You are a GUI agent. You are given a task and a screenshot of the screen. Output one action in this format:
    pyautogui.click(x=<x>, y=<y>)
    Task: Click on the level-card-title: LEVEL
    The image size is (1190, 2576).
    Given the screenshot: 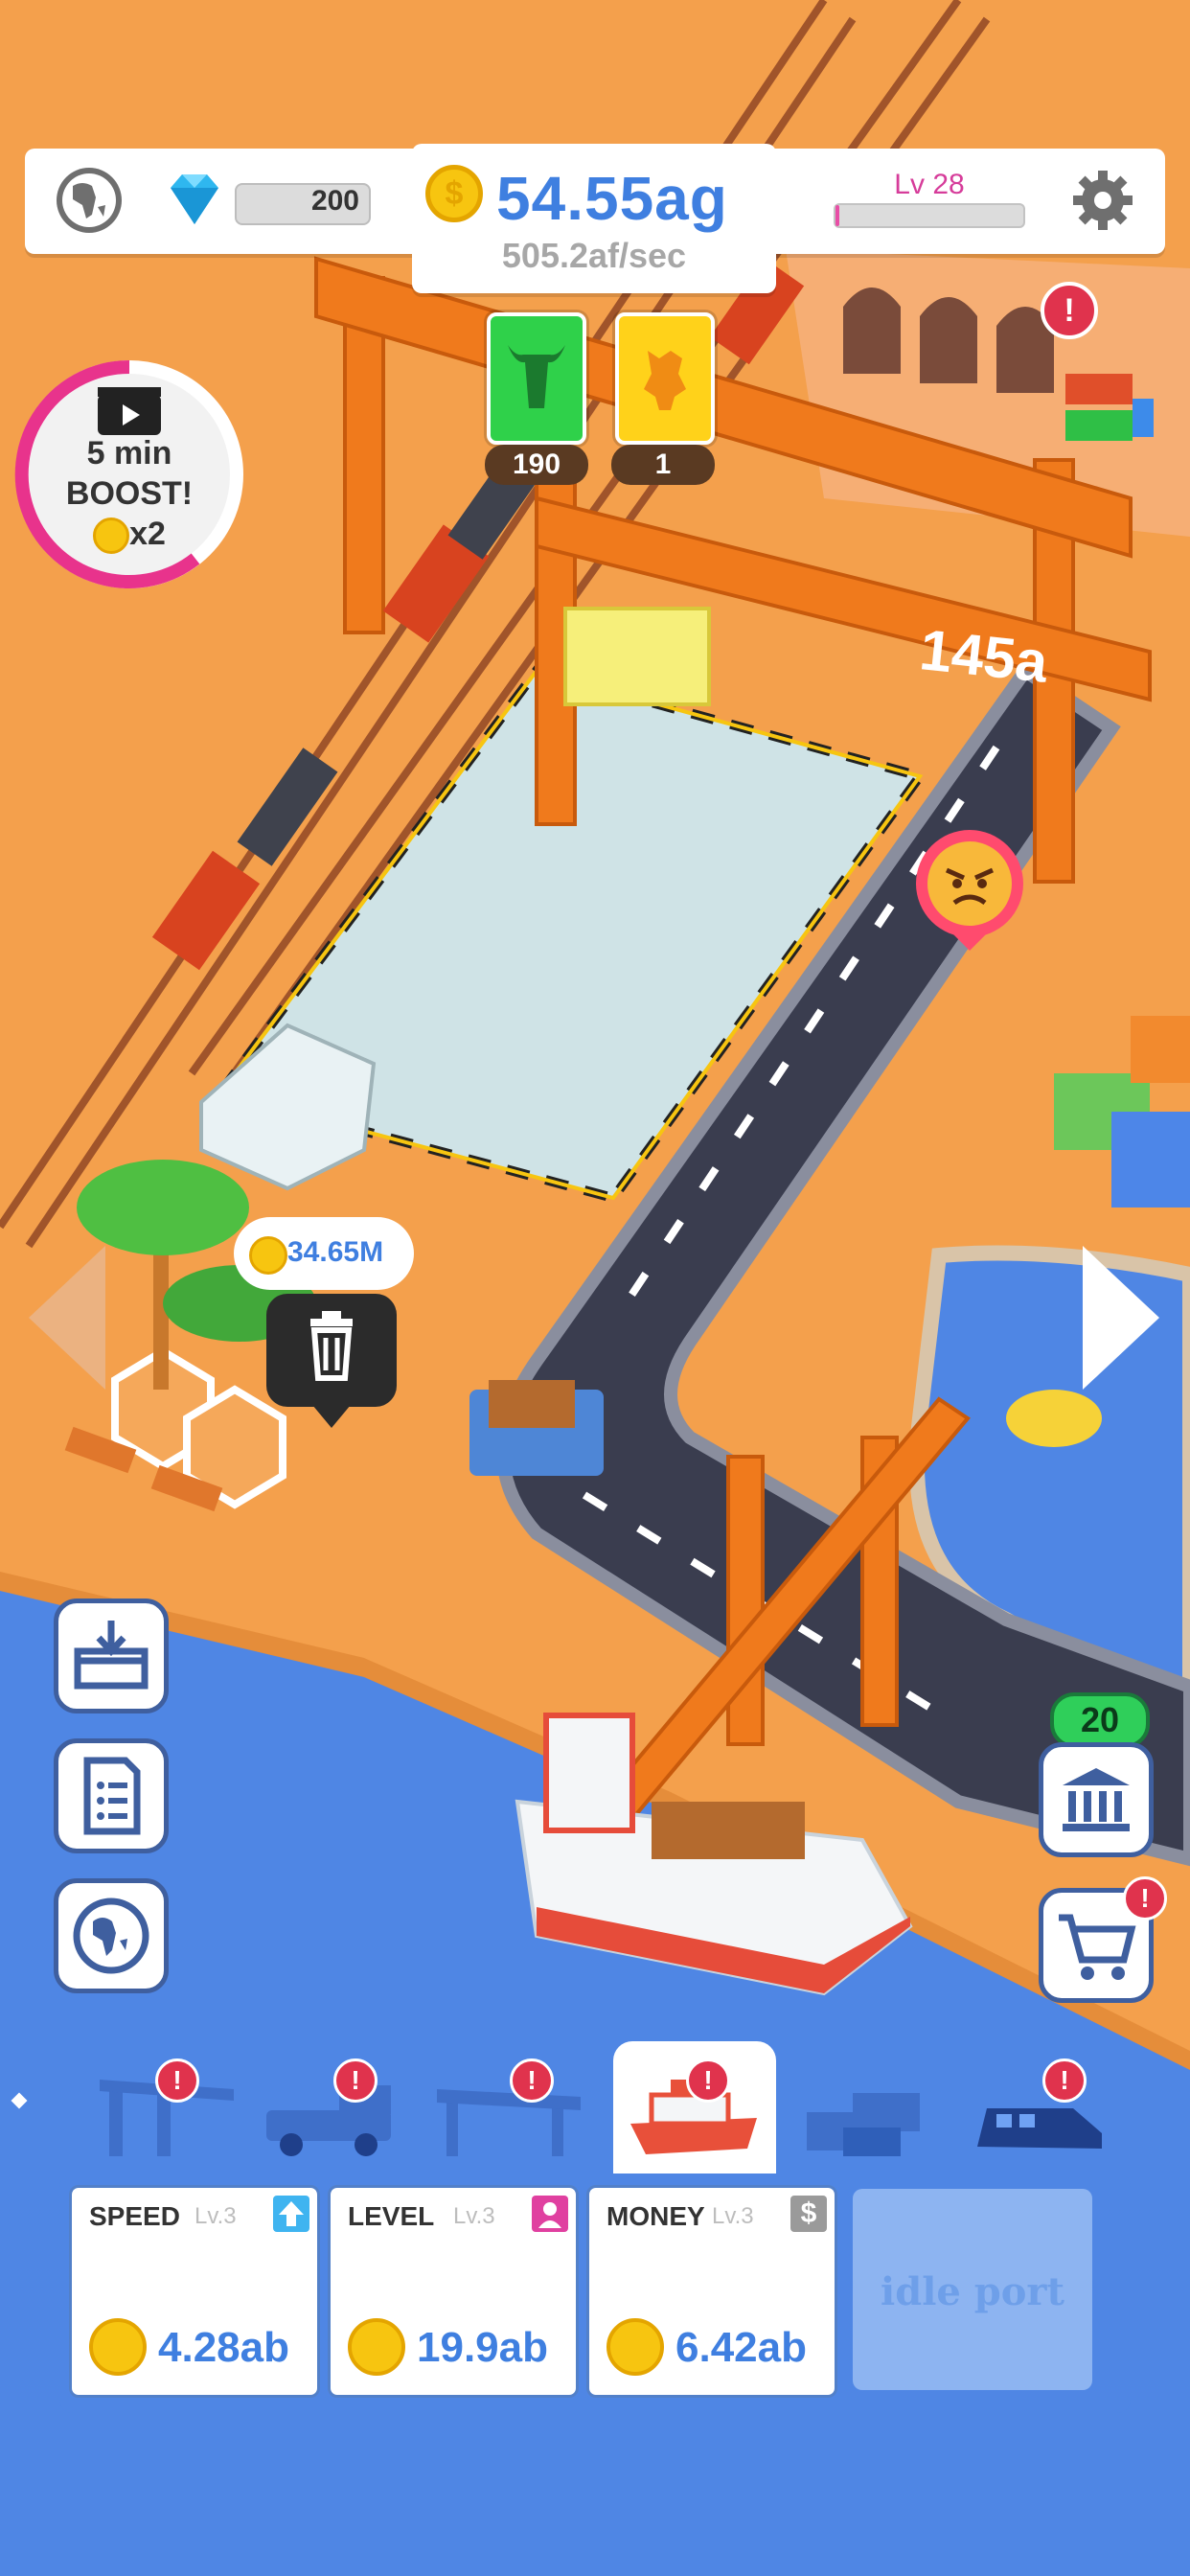 What is the action you would take?
    pyautogui.click(x=391, y=2216)
    